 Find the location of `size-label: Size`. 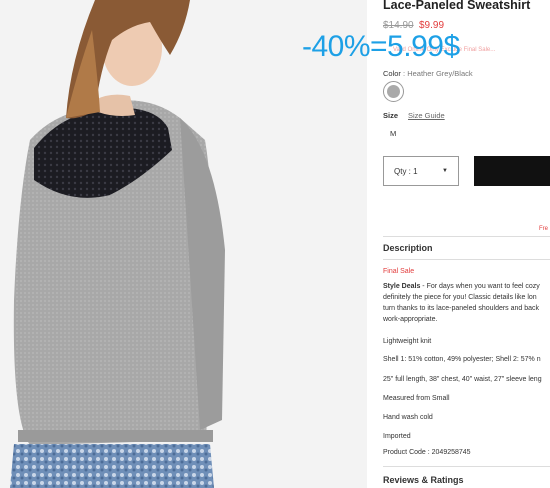

size-label: Size is located at coordinates (391, 115).